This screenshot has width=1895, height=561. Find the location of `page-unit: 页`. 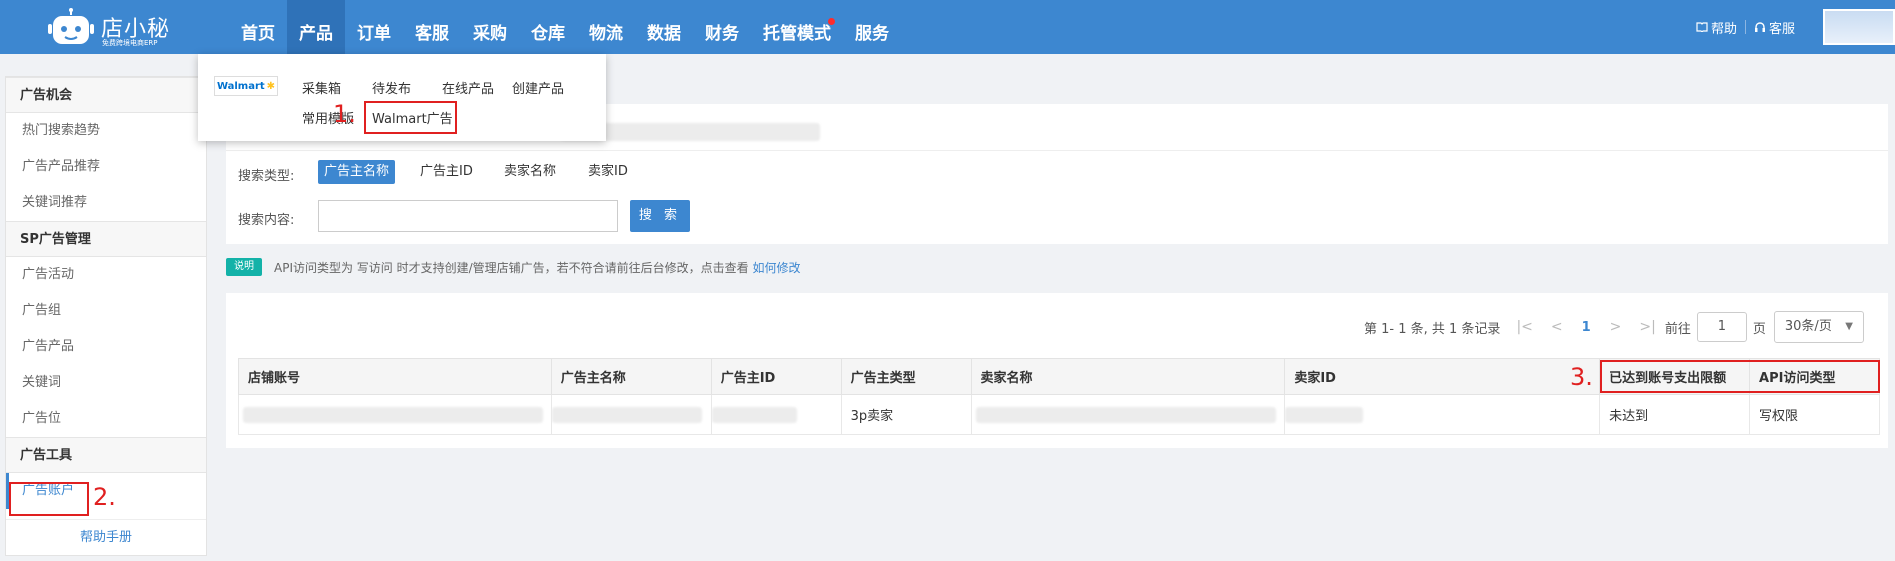

page-unit: 页 is located at coordinates (1759, 329).